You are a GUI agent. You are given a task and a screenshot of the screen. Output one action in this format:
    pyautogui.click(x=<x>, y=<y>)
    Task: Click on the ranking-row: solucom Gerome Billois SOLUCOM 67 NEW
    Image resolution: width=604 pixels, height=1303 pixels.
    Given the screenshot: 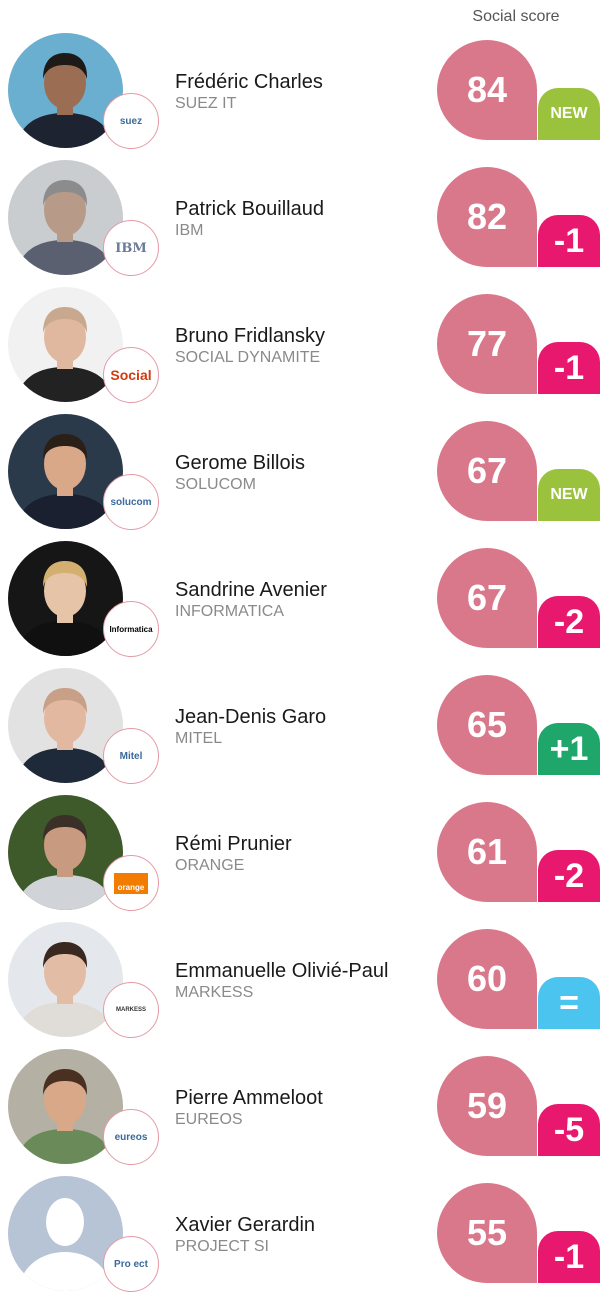 What is the action you would take?
    pyautogui.click(x=302, y=477)
    